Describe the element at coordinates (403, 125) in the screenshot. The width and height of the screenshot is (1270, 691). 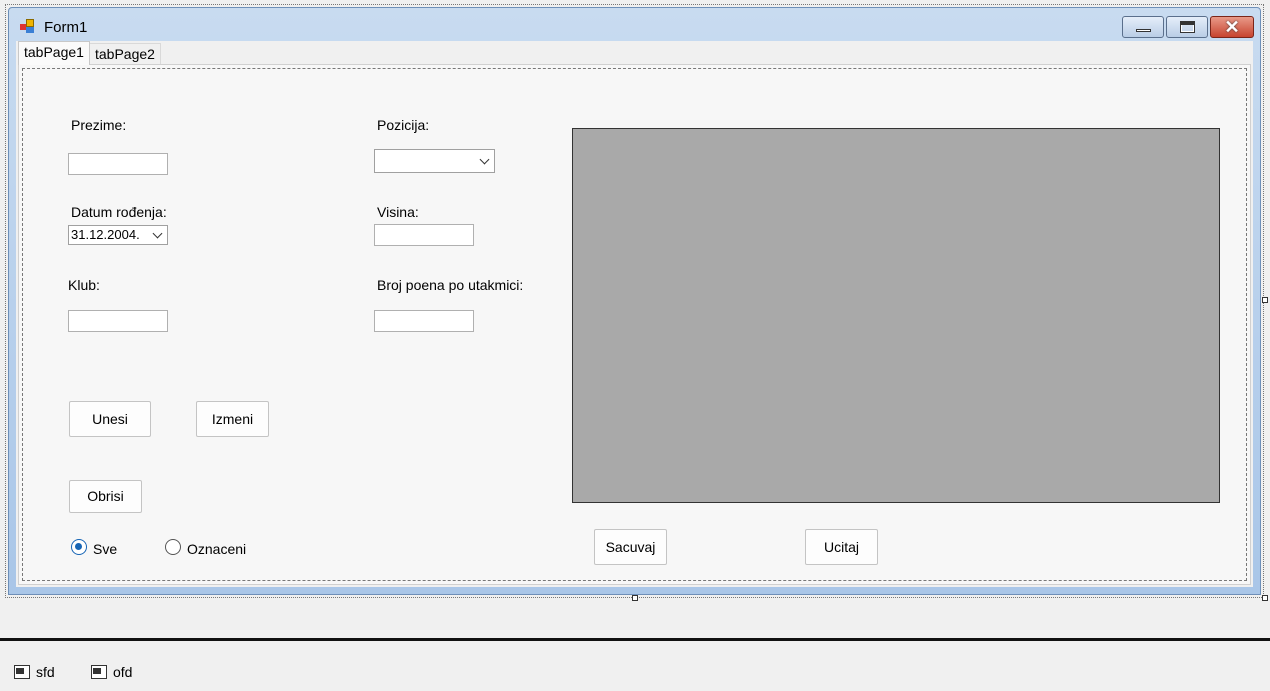
I see `pozicija-label: Pozicija:` at that location.